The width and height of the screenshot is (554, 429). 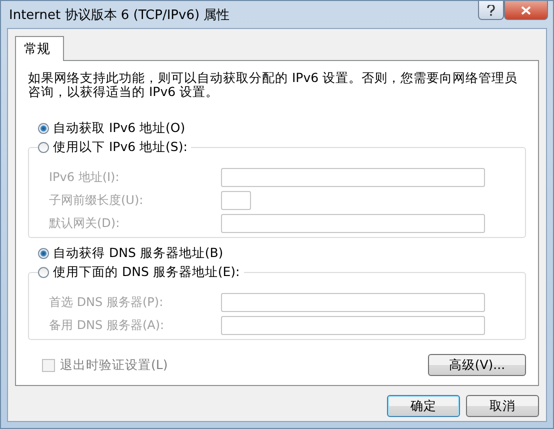 I want to click on description-text: 如果网络支持此功能，则可以自动获取分配的 IPv6 设置。否则，您需要向网络管理员咨询，以获得适当的 IPv6 设置。, so click(x=273, y=85).